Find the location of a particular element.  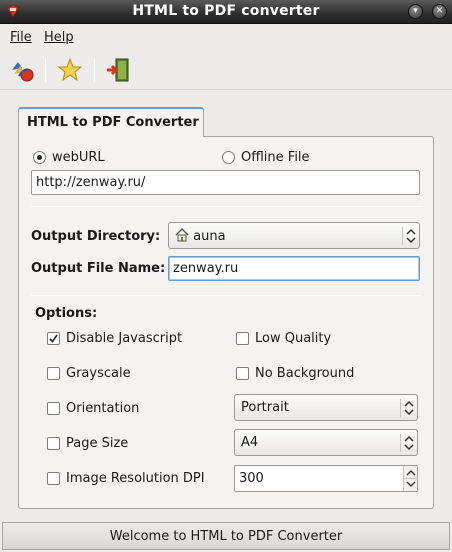

window-title: HTML to PDF converter is located at coordinates (226, 11).